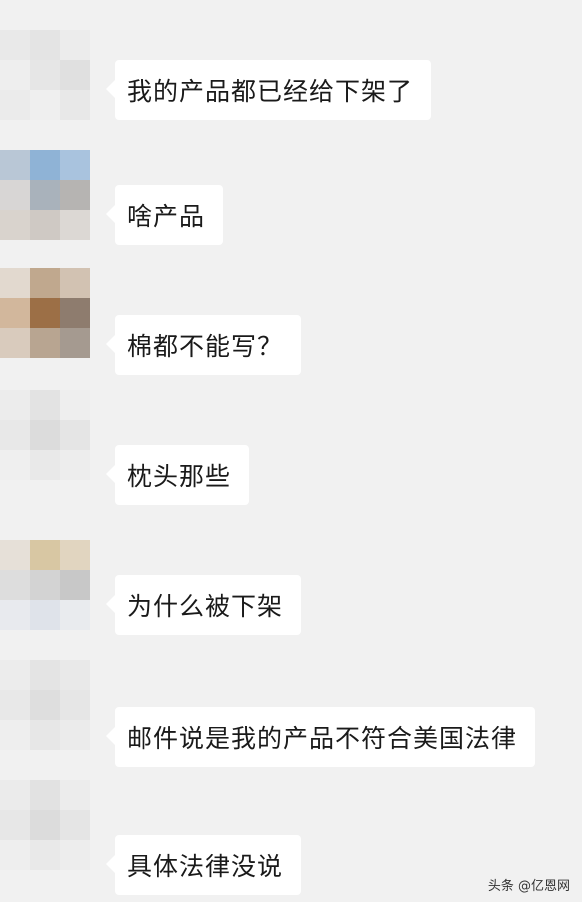  Describe the element at coordinates (164, 215) in the screenshot. I see `message-bubble: 啥产品` at that location.